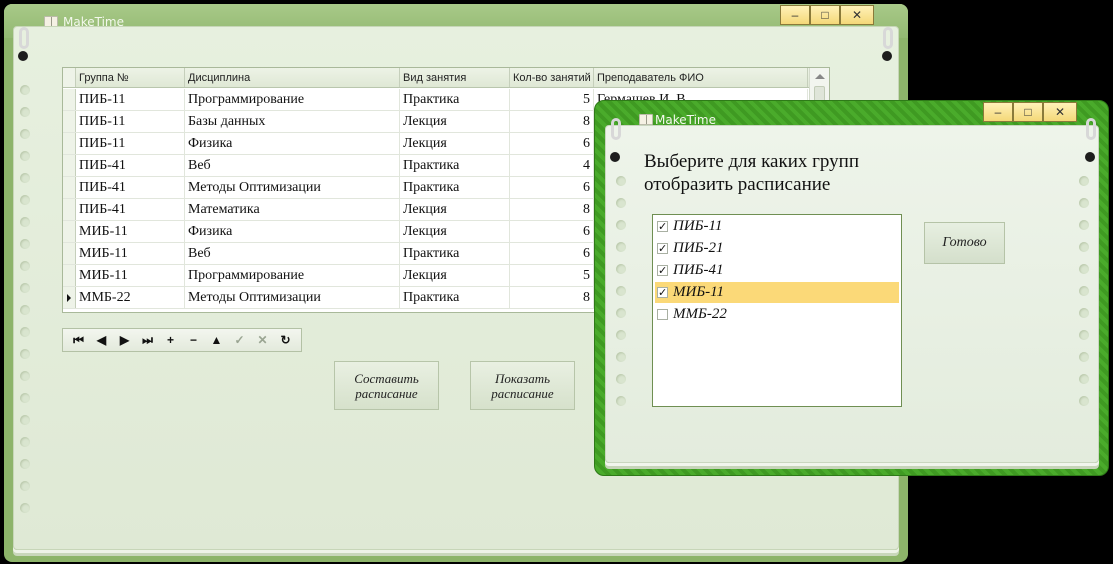  What do you see at coordinates (662, 314) in the screenshot?
I see `group-checkbox` at bounding box center [662, 314].